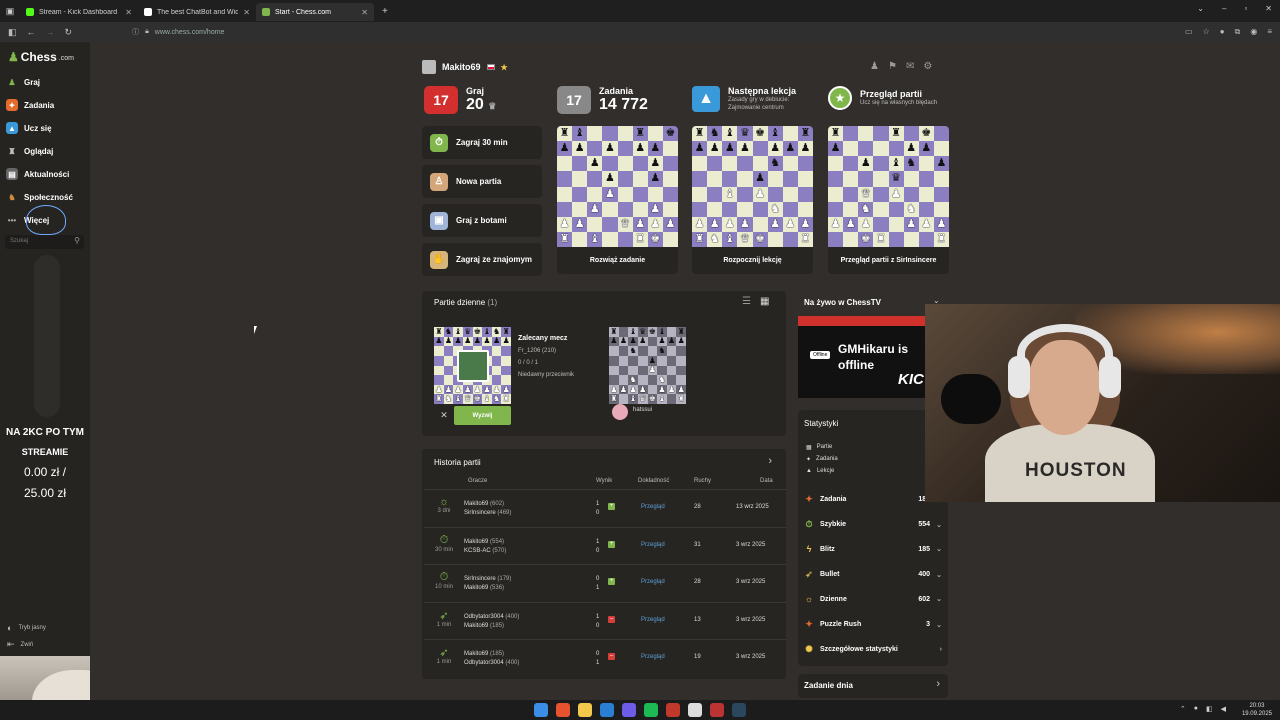 This screenshot has height=720, width=1280. Describe the element at coordinates (77, 240) in the screenshot. I see `search-icon: ⚲` at that location.